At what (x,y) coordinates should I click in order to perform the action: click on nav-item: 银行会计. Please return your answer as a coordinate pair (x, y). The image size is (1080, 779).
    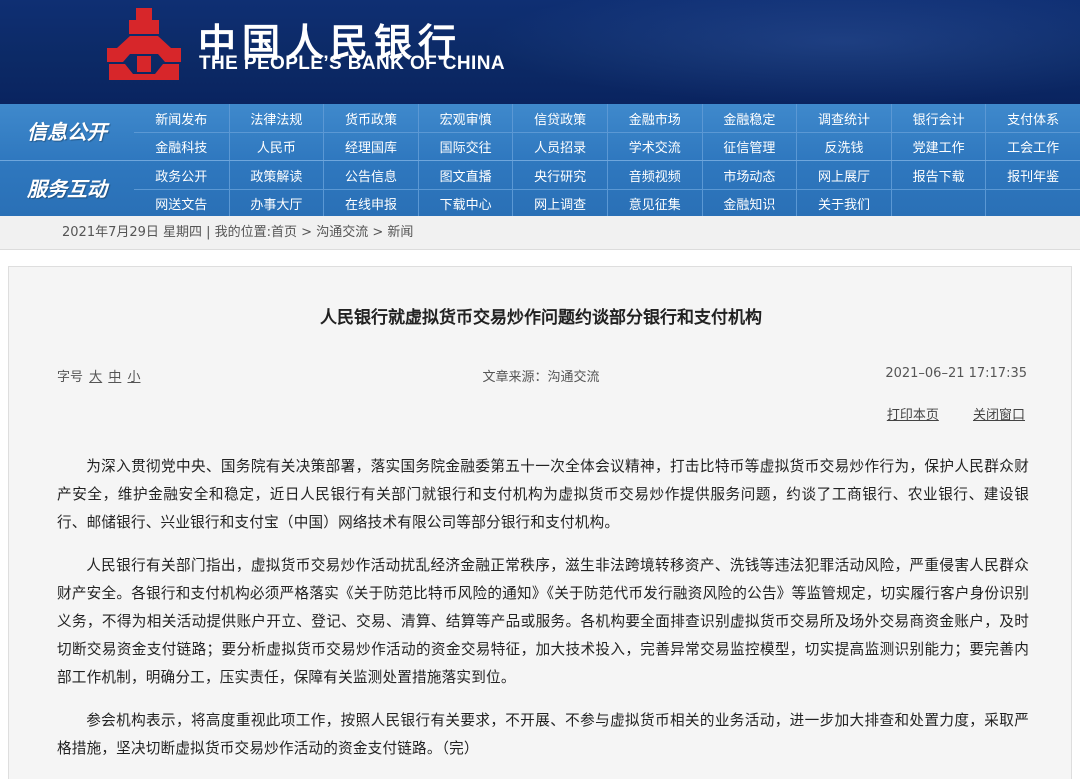
    Looking at the image, I should click on (938, 118).